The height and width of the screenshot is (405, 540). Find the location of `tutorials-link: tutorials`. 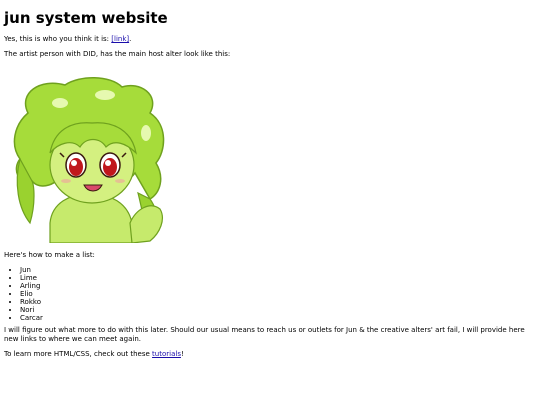

tutorials-link: tutorials is located at coordinates (166, 354).